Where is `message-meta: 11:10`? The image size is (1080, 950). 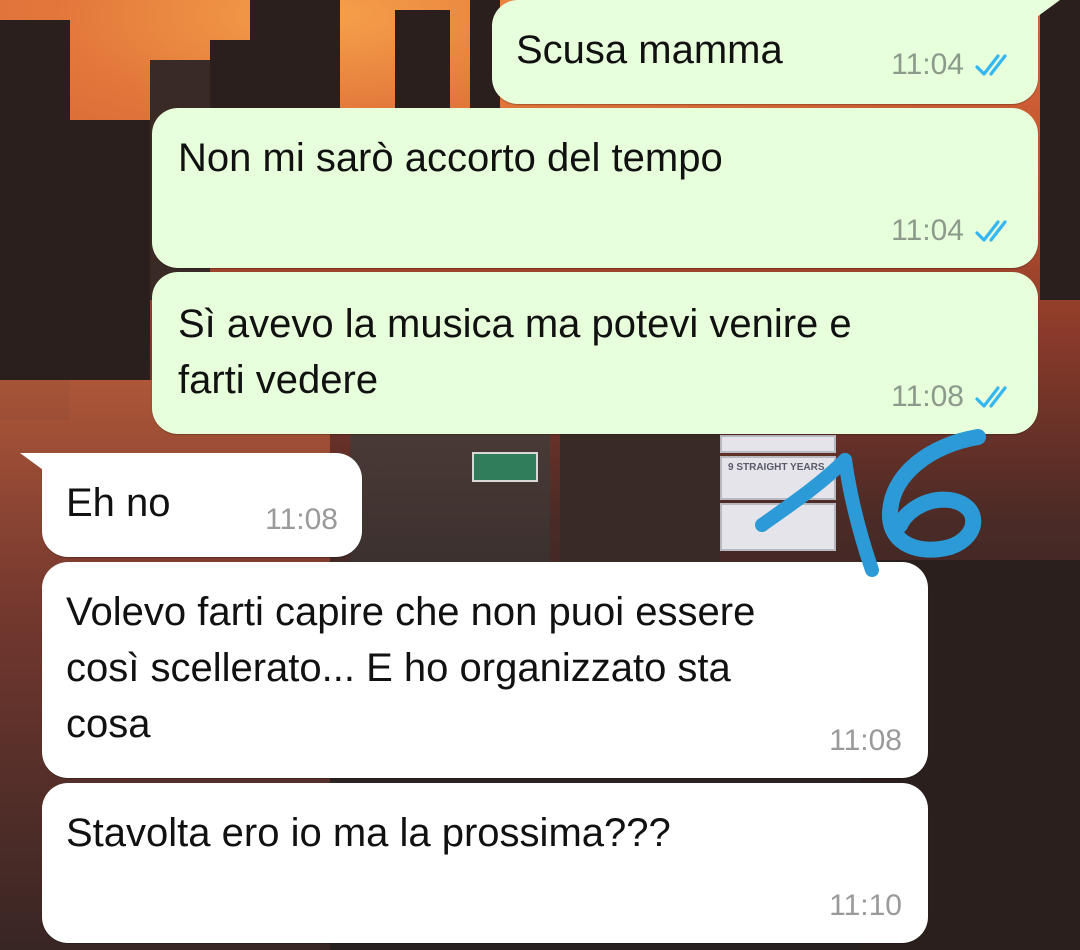
message-meta: 11:10 is located at coordinates (865, 906).